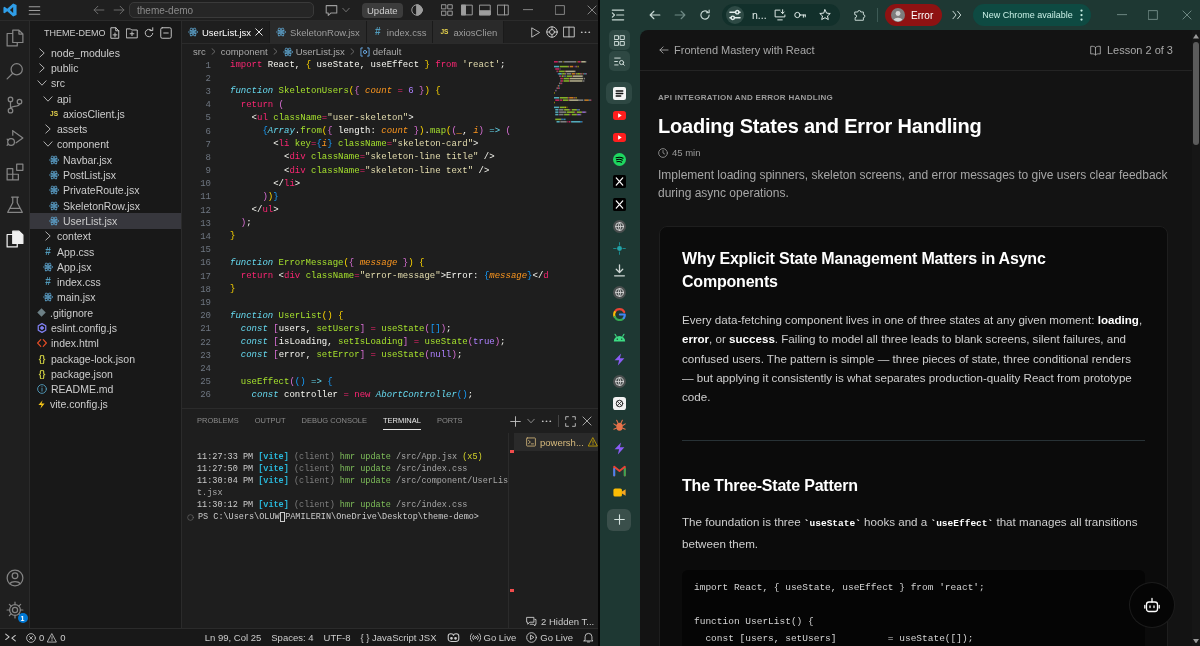 This screenshot has height=646, width=1200. I want to click on pages-icon, so click(14, 238).